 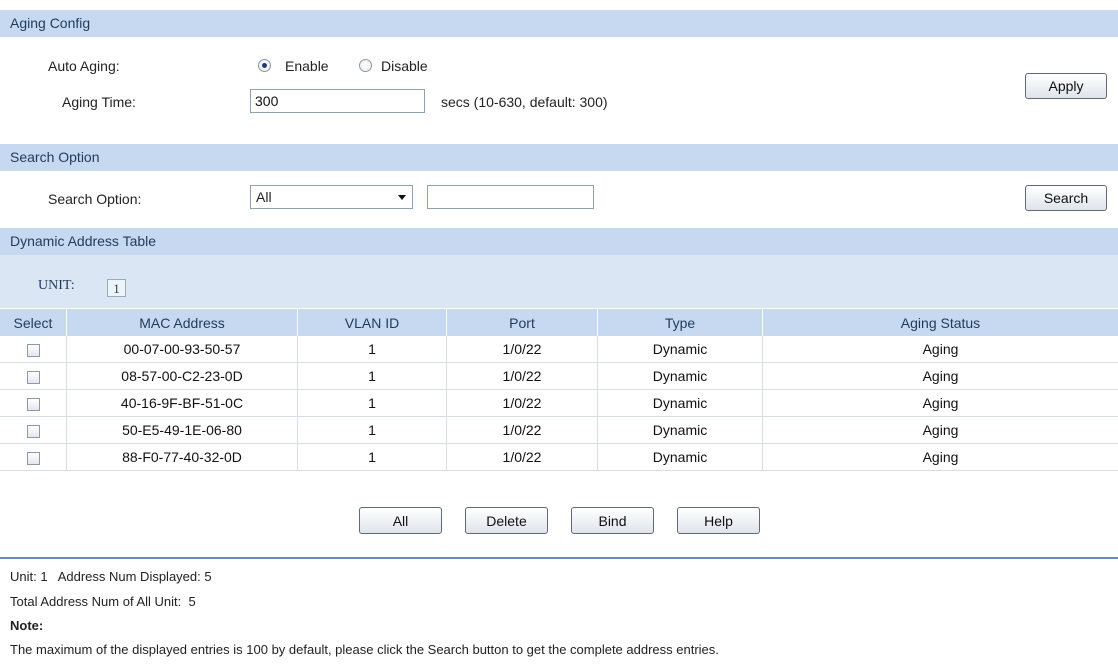 I want to click on table-row: 08-57-00-C2-23-0D 1 1/0/22 Dynamic Aging, so click(x=559, y=376).